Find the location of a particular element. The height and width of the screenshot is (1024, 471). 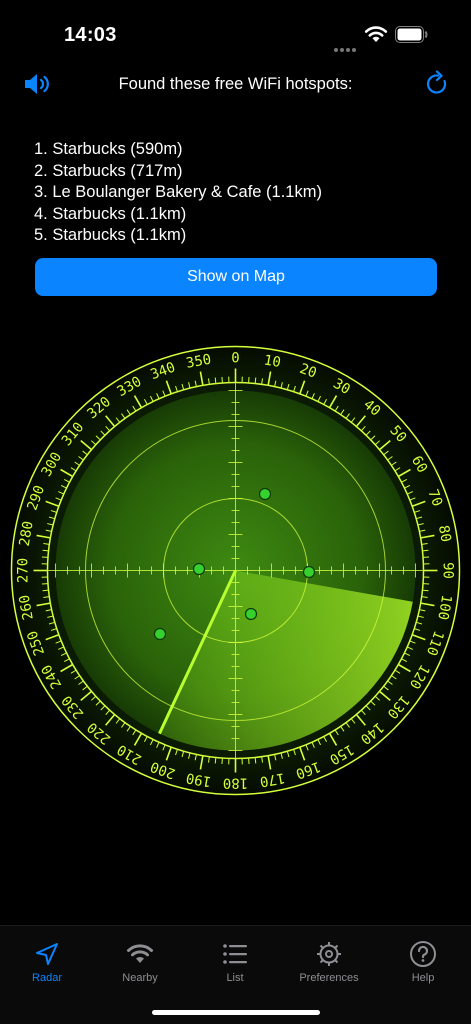

wifi-status-icon is located at coordinates (376, 34).